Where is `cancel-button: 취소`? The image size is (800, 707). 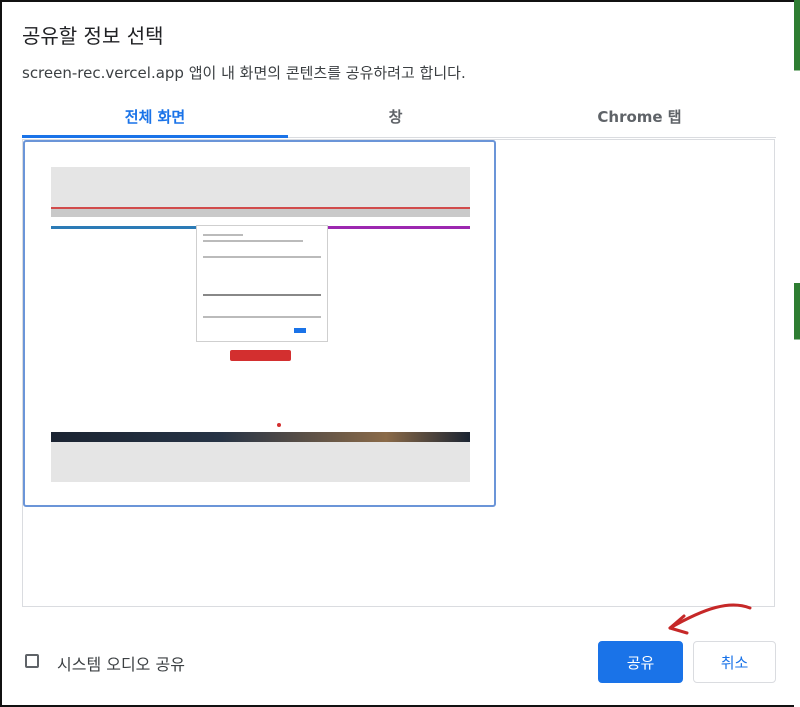 cancel-button: 취소 is located at coordinates (734, 662).